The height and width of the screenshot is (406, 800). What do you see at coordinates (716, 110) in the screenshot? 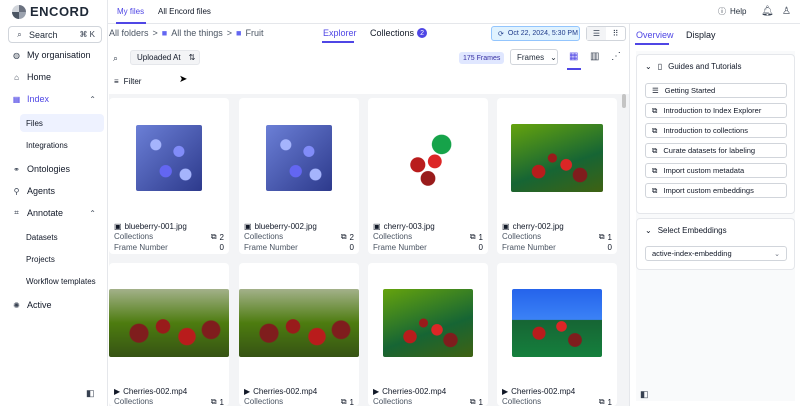
I see `guide-index-explorer: ⧉ Introduction to Index Explorer` at bounding box center [716, 110].